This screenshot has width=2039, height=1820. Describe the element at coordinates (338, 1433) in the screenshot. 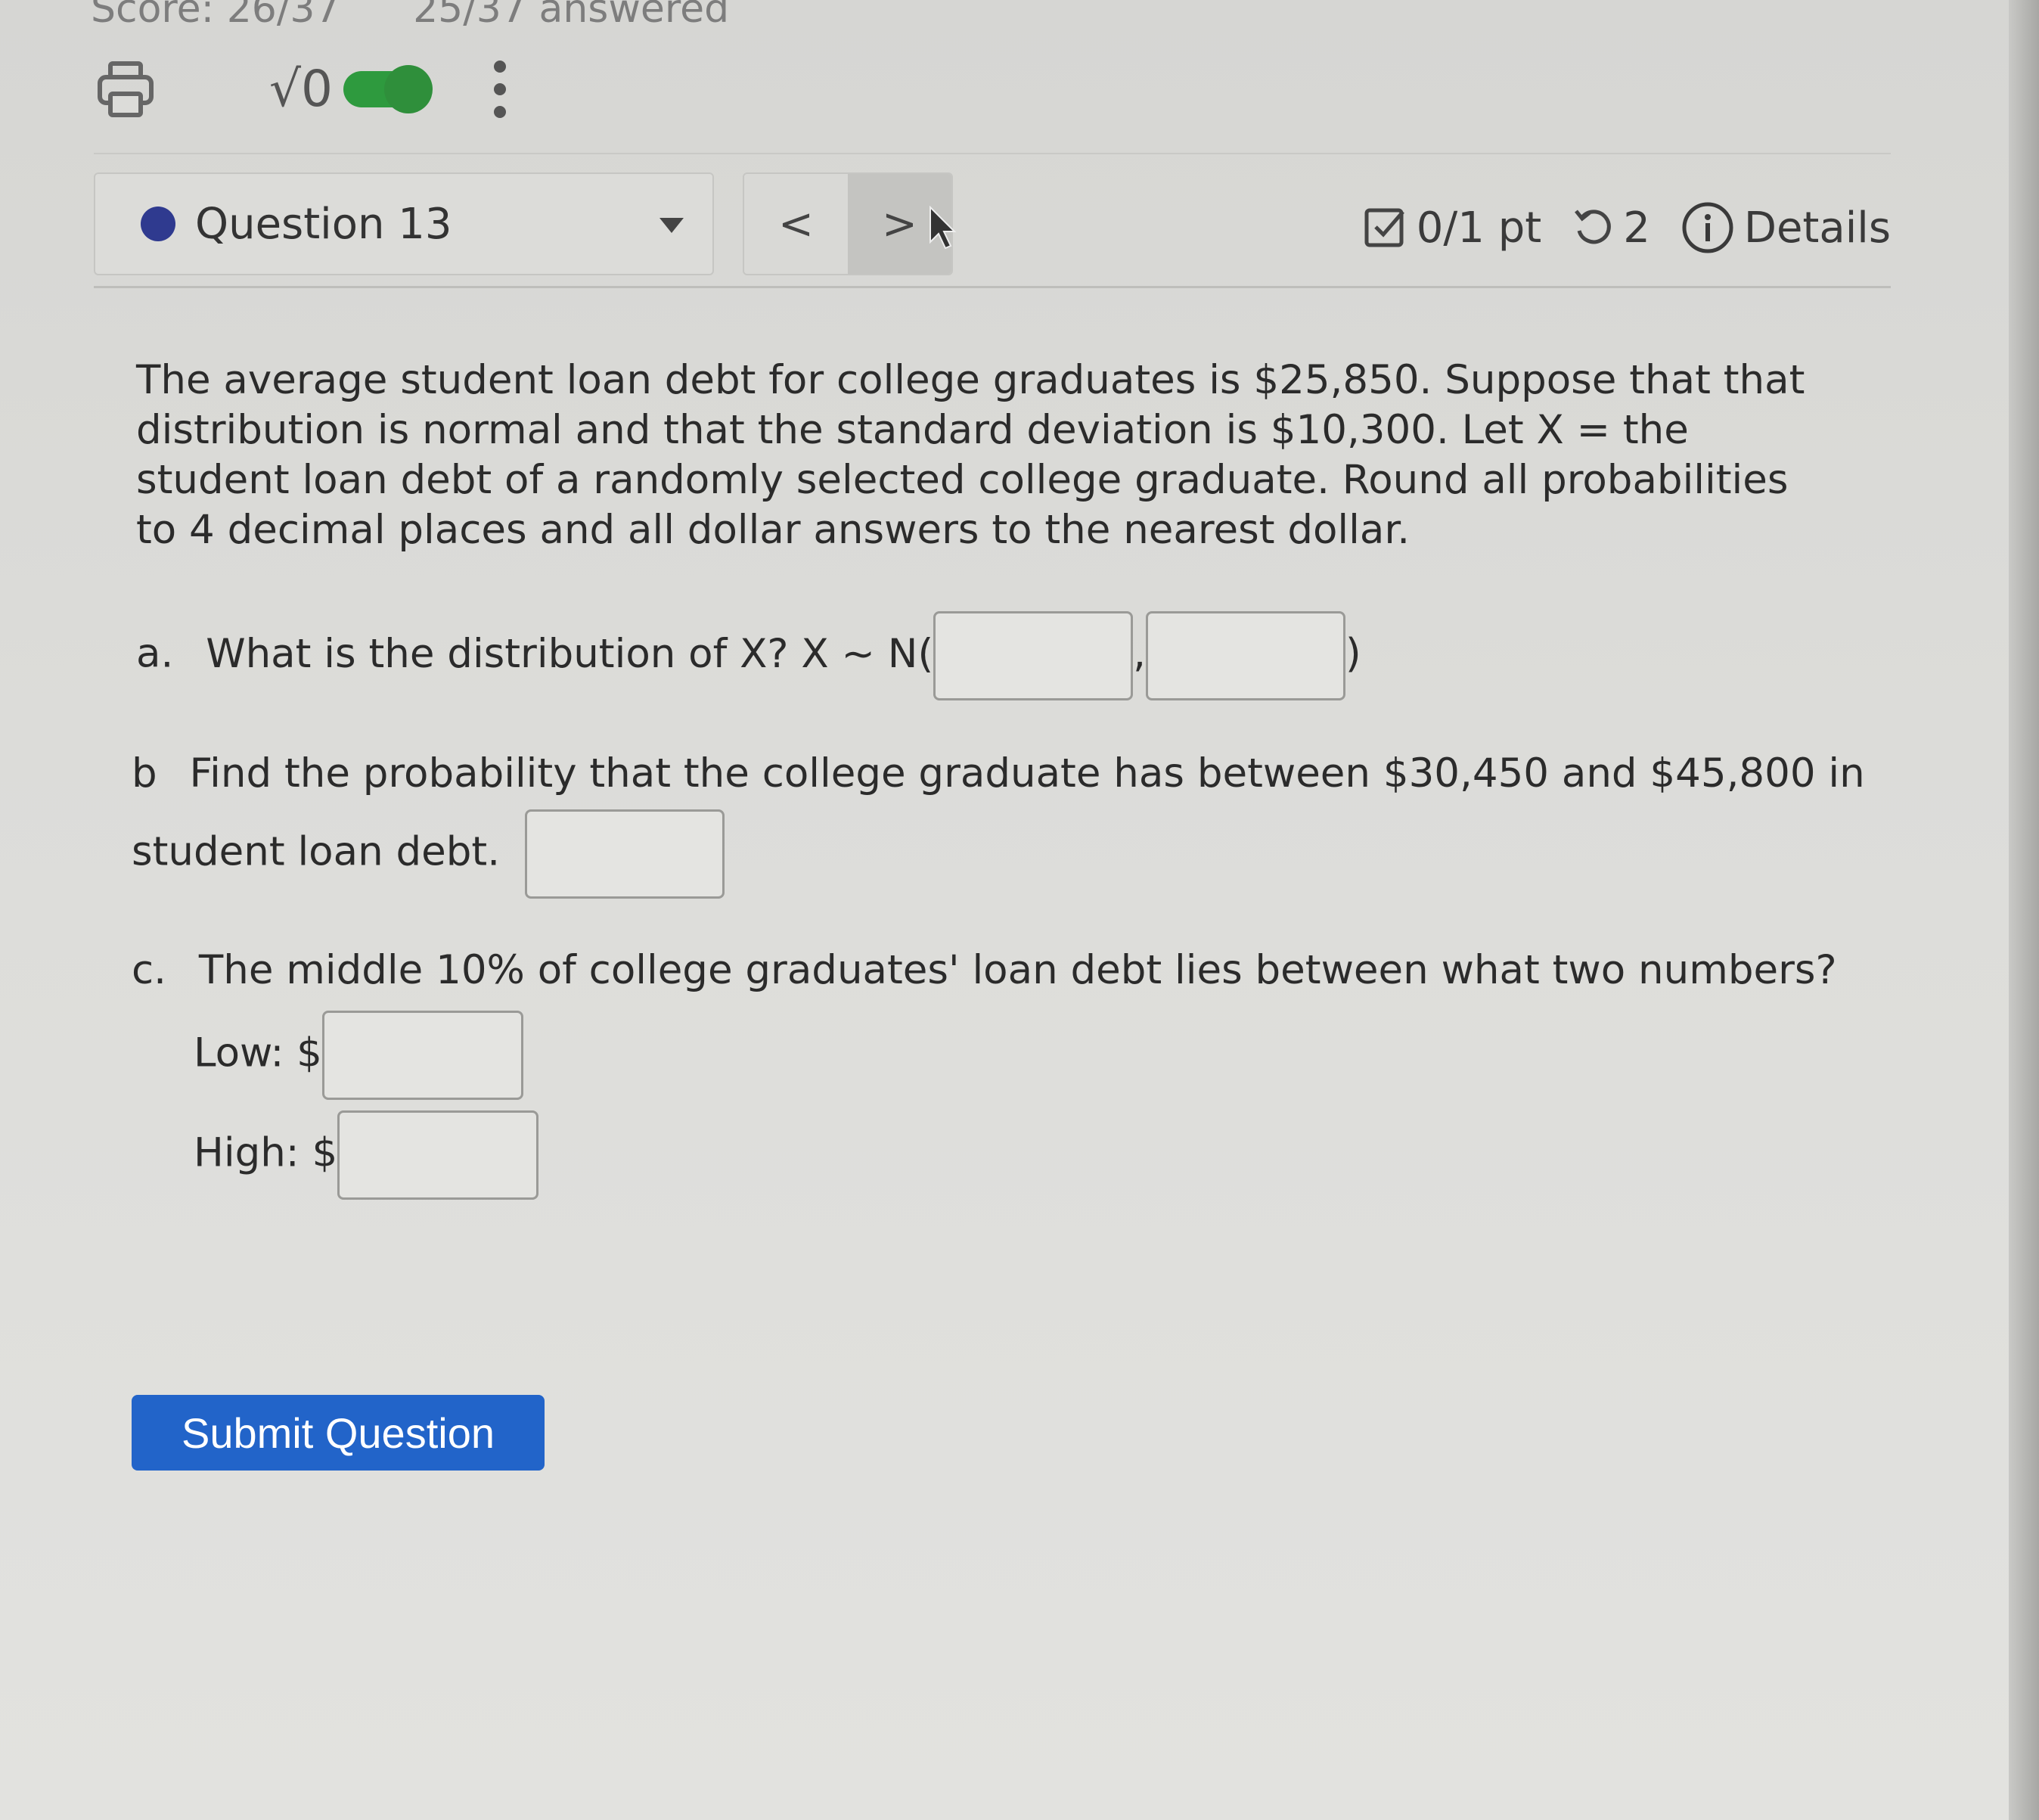

I see `submit-question-button: Submit Question` at that location.